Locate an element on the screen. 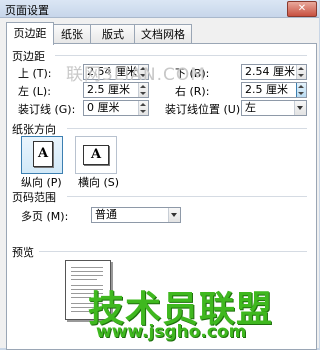 The height and width of the screenshot is (350, 320). close-button: ✕ is located at coordinates (302, 9).